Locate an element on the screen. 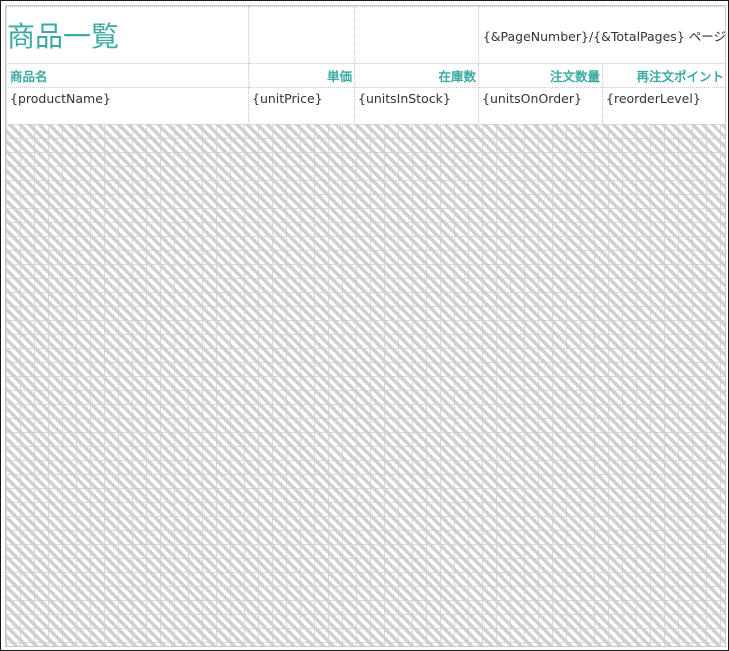 This screenshot has height=651, width=729. header-reorder-level: 再注文ポイント is located at coordinates (663, 75).